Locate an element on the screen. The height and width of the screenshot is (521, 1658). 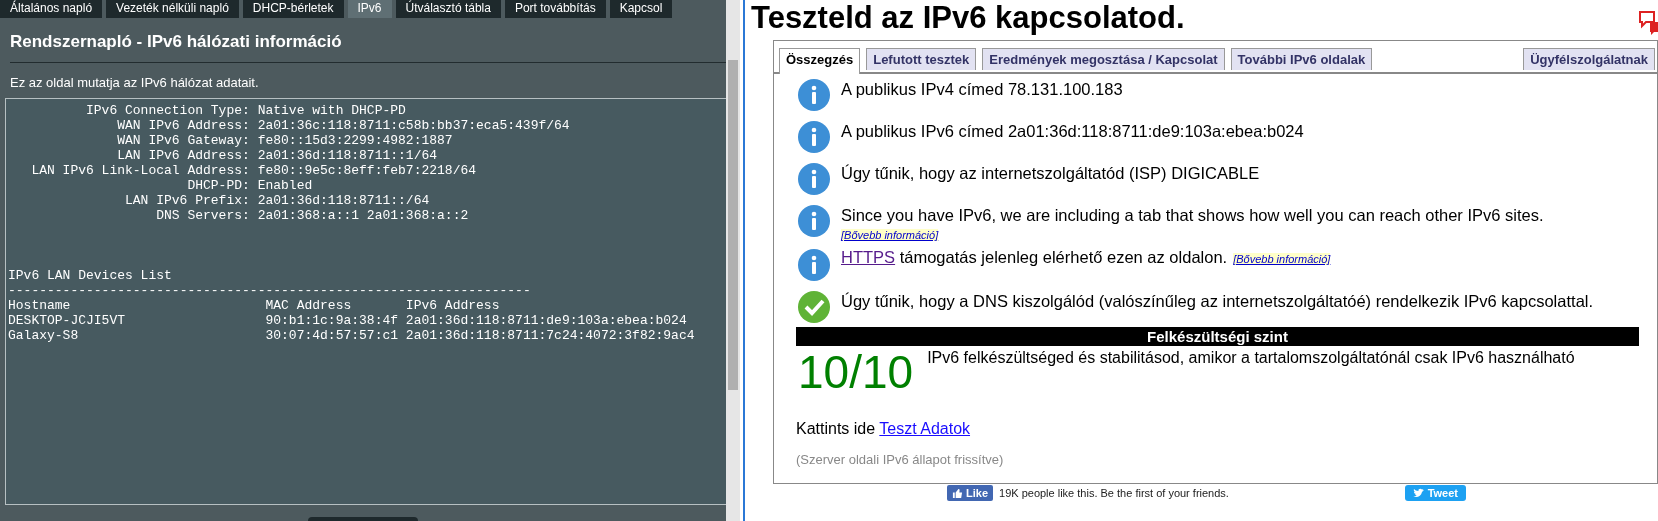
like-button: Like is located at coordinates (970, 493).